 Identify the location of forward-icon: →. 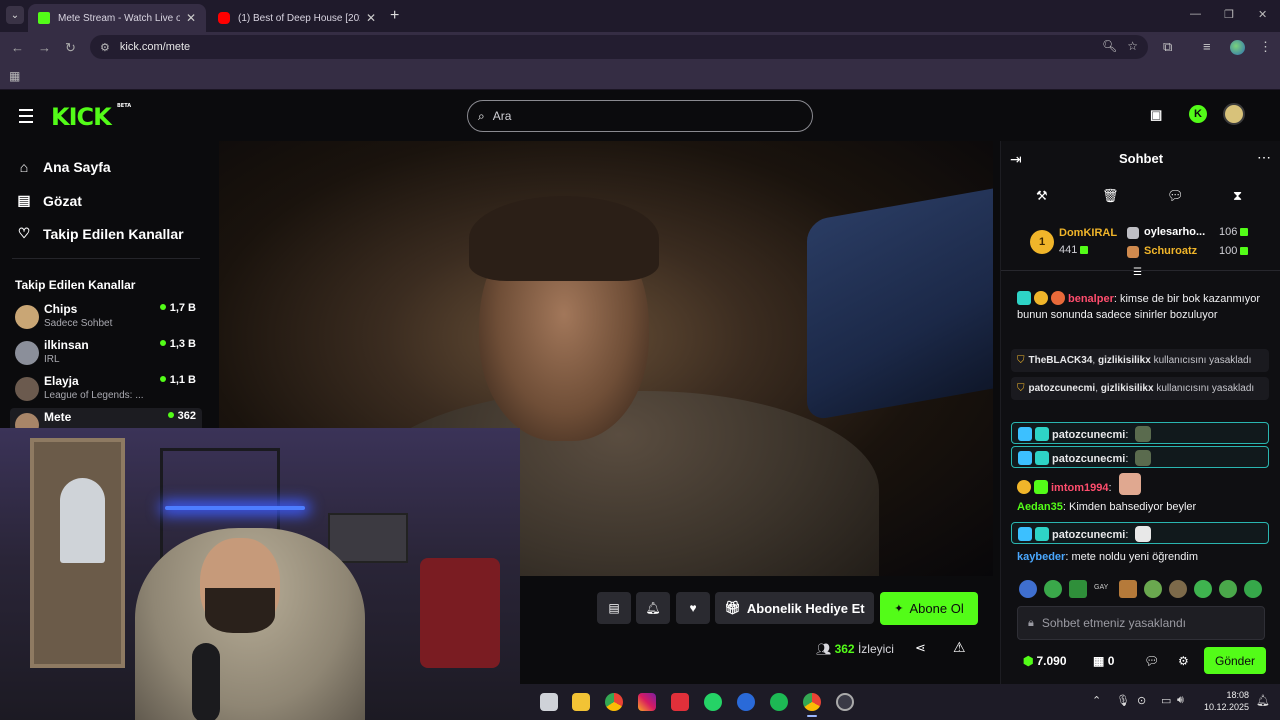
(44, 47).